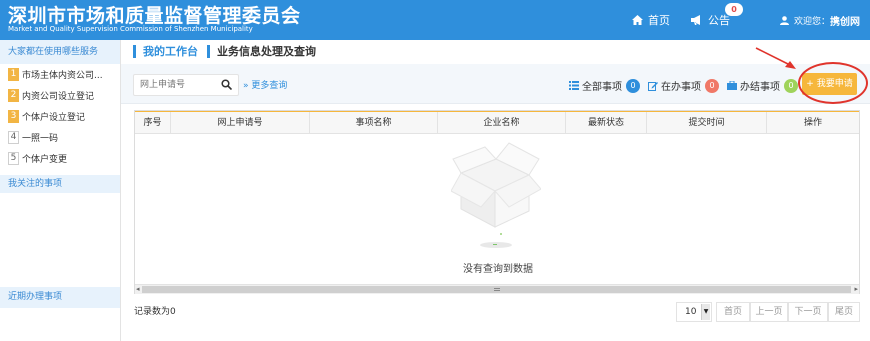 This screenshot has height=341, width=870. I want to click on scrollbar-thumb, so click(496, 289).